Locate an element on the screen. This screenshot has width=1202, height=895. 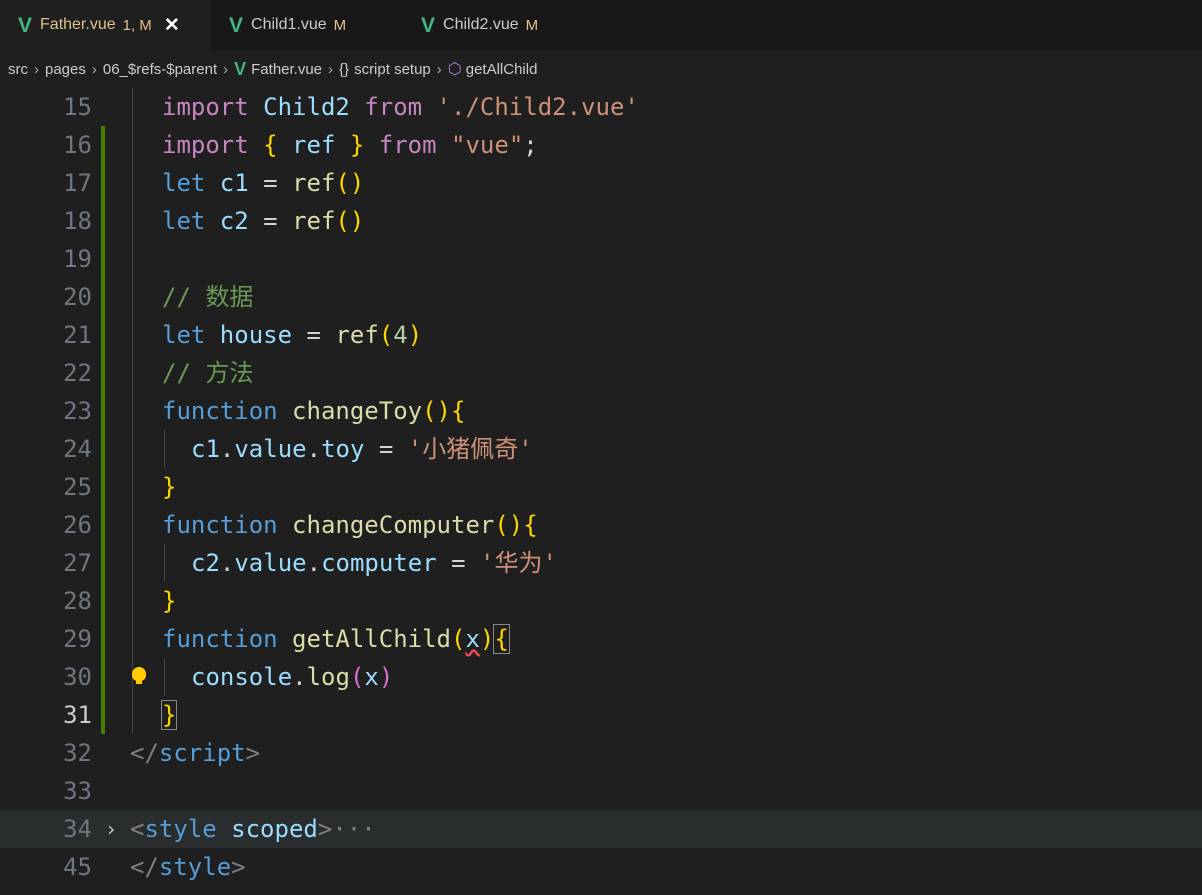
code-line: 33 is located at coordinates (601, 791).